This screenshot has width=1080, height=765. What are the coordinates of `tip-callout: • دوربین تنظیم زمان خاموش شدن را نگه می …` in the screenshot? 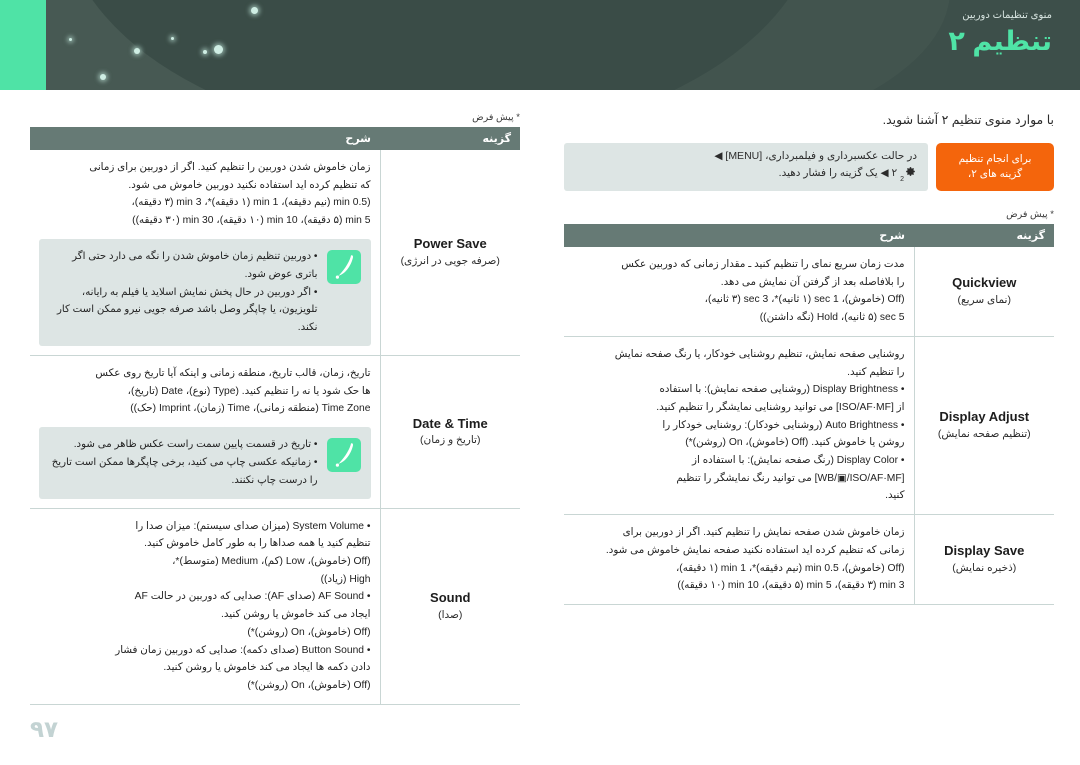 It's located at (205, 292).